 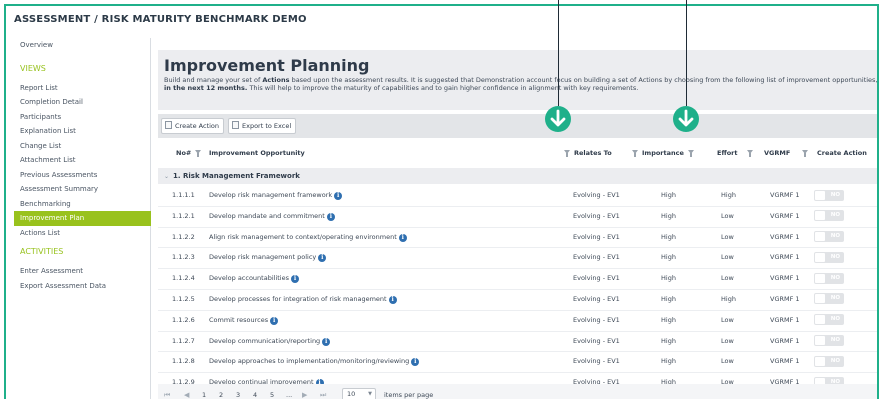 What do you see at coordinates (33, 68) in the screenshot?
I see `views-header: VIEWS` at bounding box center [33, 68].